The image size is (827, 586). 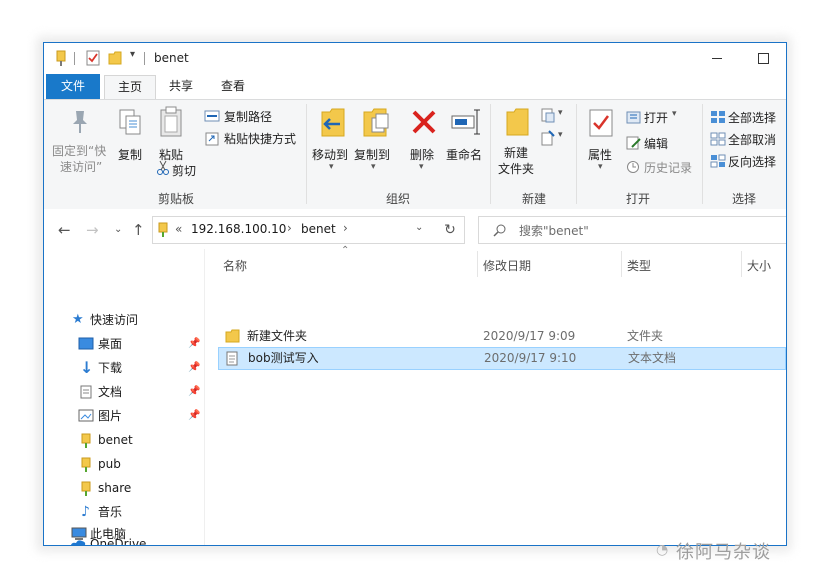 What do you see at coordinates (235, 265) in the screenshot?
I see `column-header-name: 名称` at bounding box center [235, 265].